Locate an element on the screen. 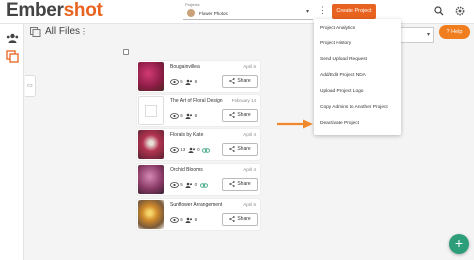 The image size is (474, 260). menu-item-project-history: Project History is located at coordinates (335, 43).